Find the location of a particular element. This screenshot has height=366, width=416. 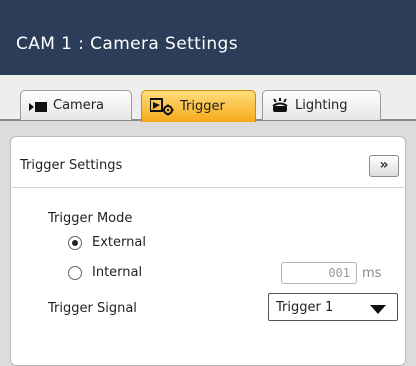

tab-trigger-label: Trigger is located at coordinates (202, 106).